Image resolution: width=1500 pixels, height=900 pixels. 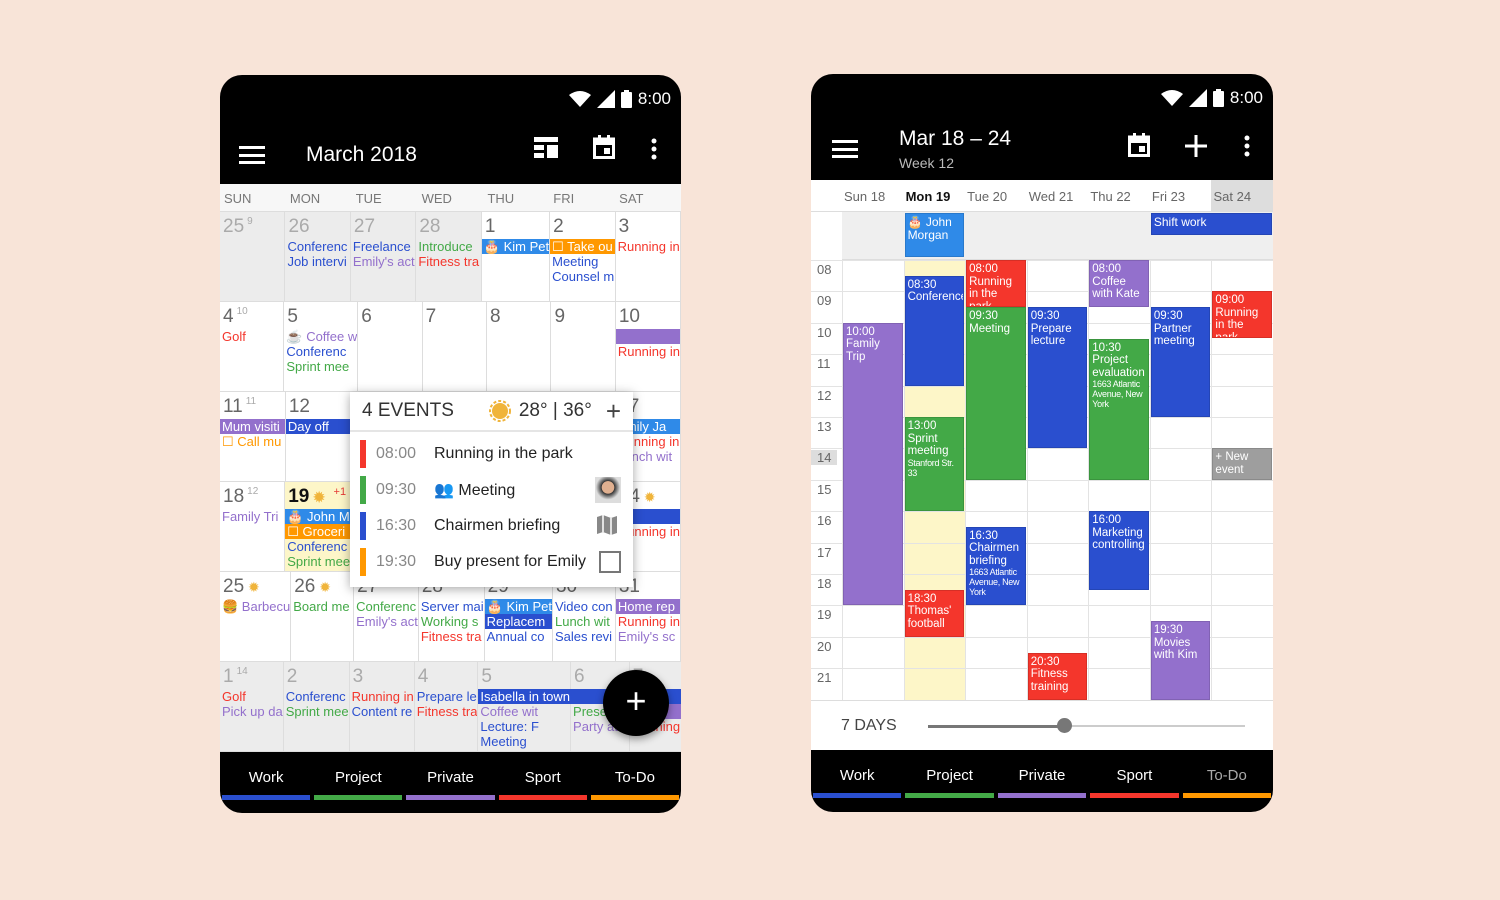 What do you see at coordinates (322, 606) in the screenshot?
I see `event-chip: Board me` at bounding box center [322, 606].